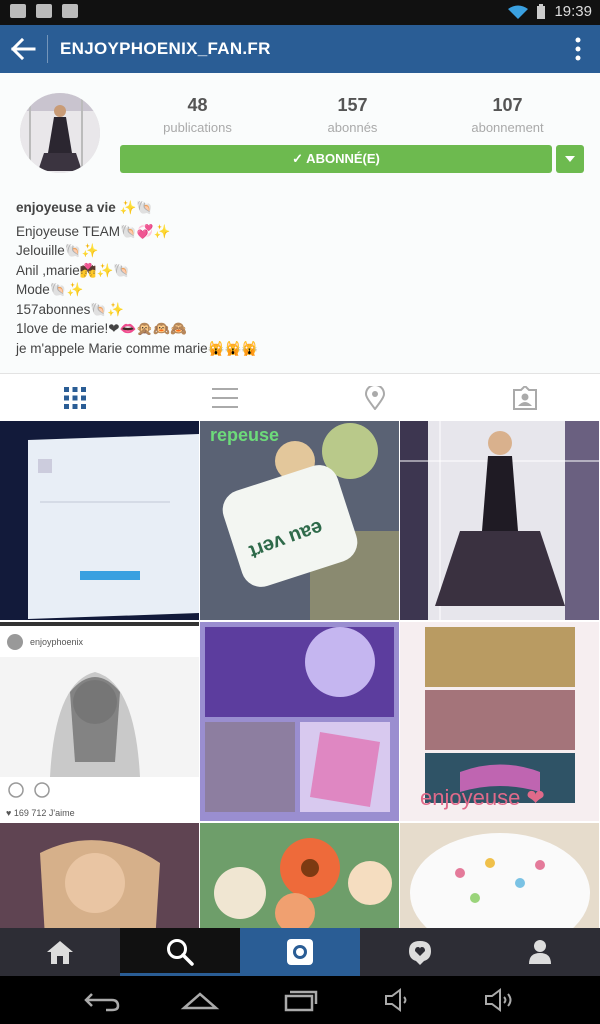  What do you see at coordinates (499, 721) in the screenshot?
I see `grid-photo: enjoyeuse ❤` at bounding box center [499, 721].